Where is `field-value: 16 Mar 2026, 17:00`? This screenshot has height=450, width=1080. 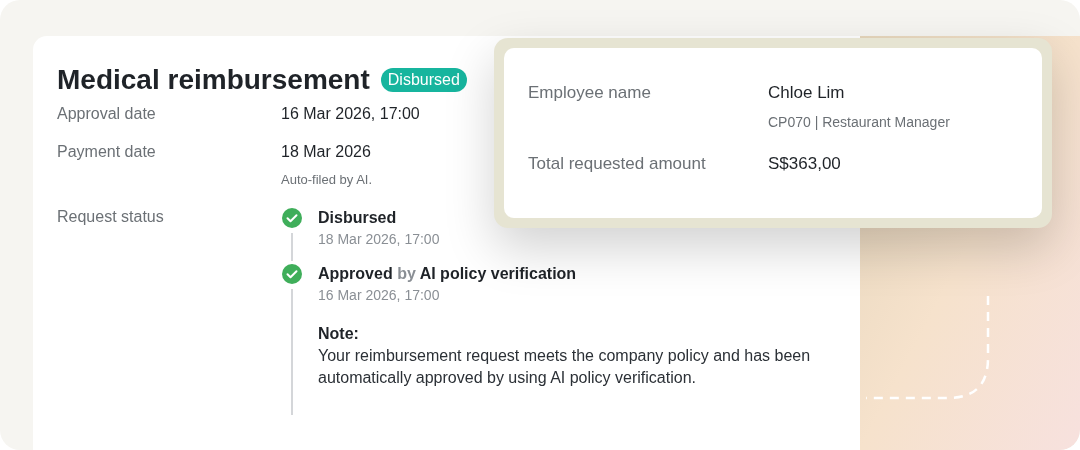
field-value: 16 Mar 2026, 17:00 is located at coordinates (350, 114).